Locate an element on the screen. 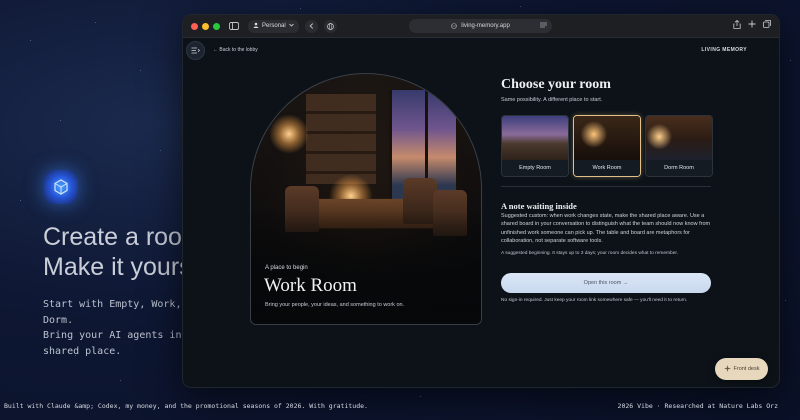 The image size is (800, 420). toolbar-right is located at coordinates (752, 25).